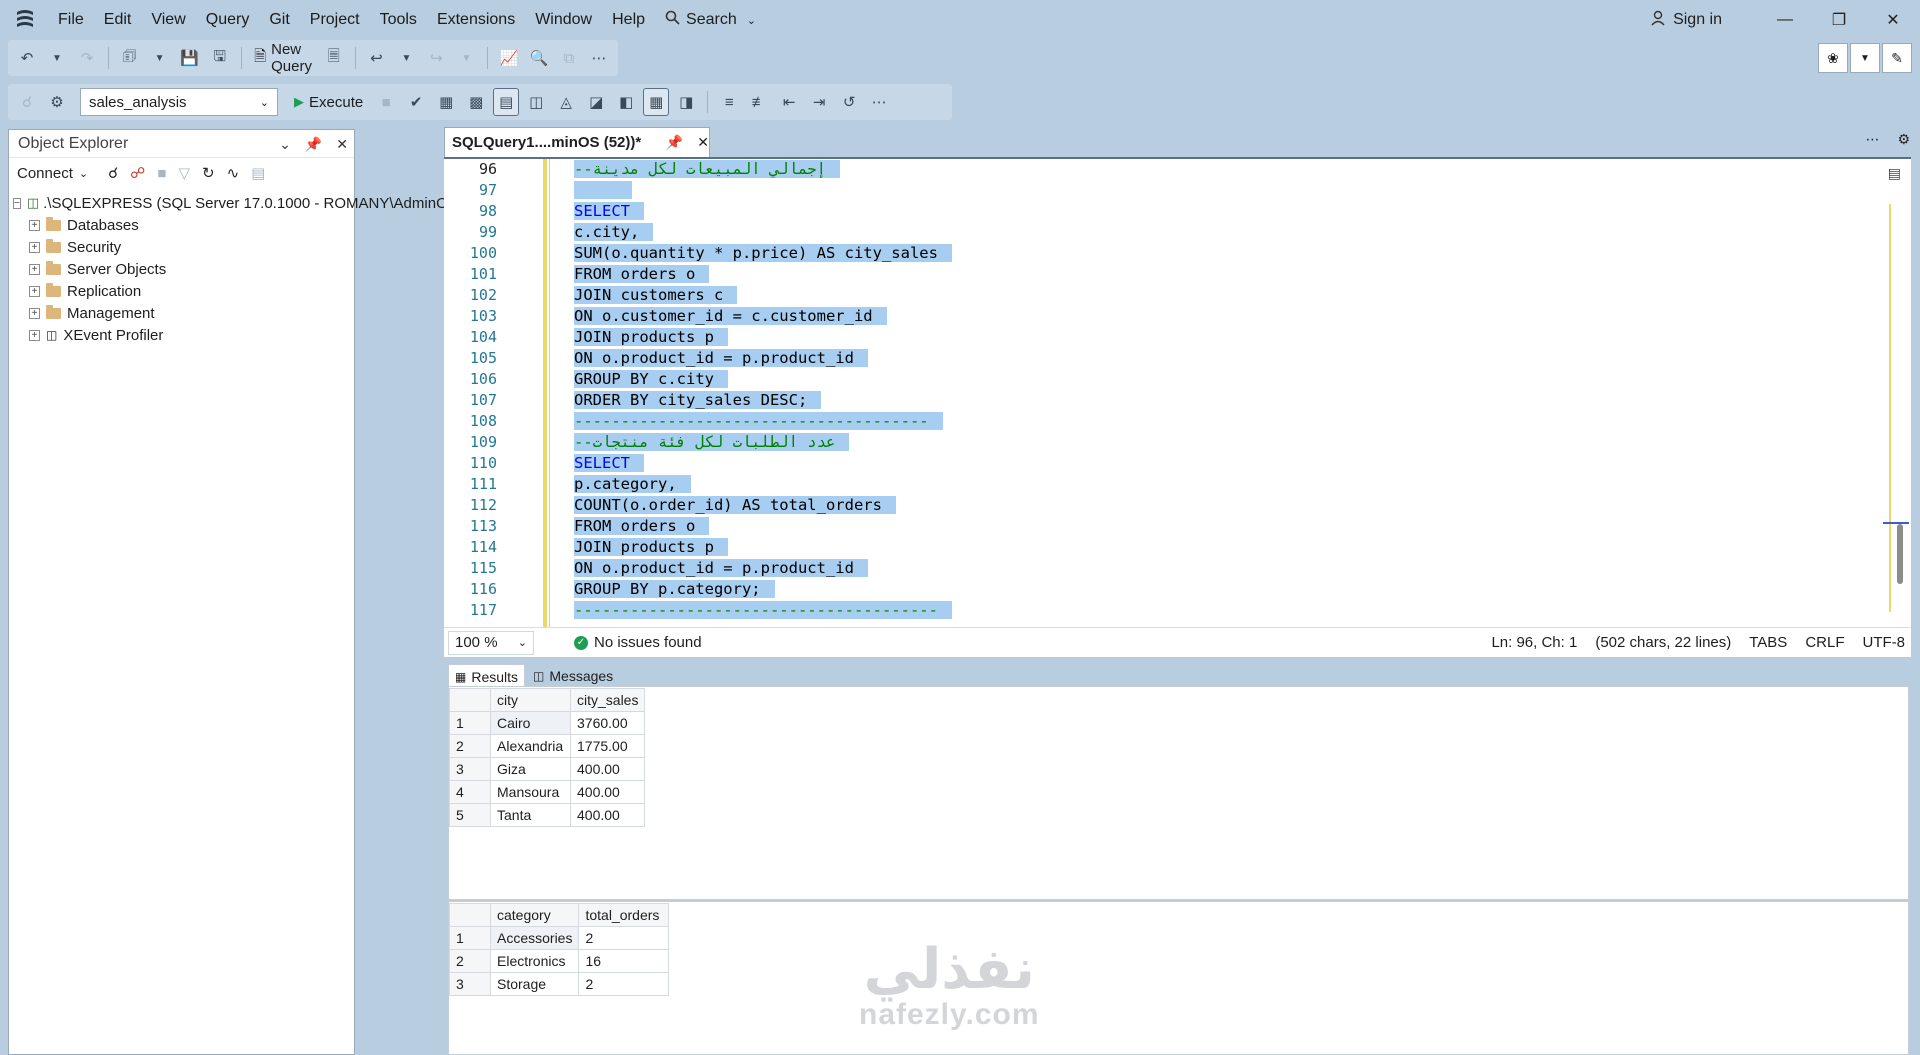  Describe the element at coordinates (1686, 20) in the screenshot. I see `sign-in-button: Sign in` at that location.